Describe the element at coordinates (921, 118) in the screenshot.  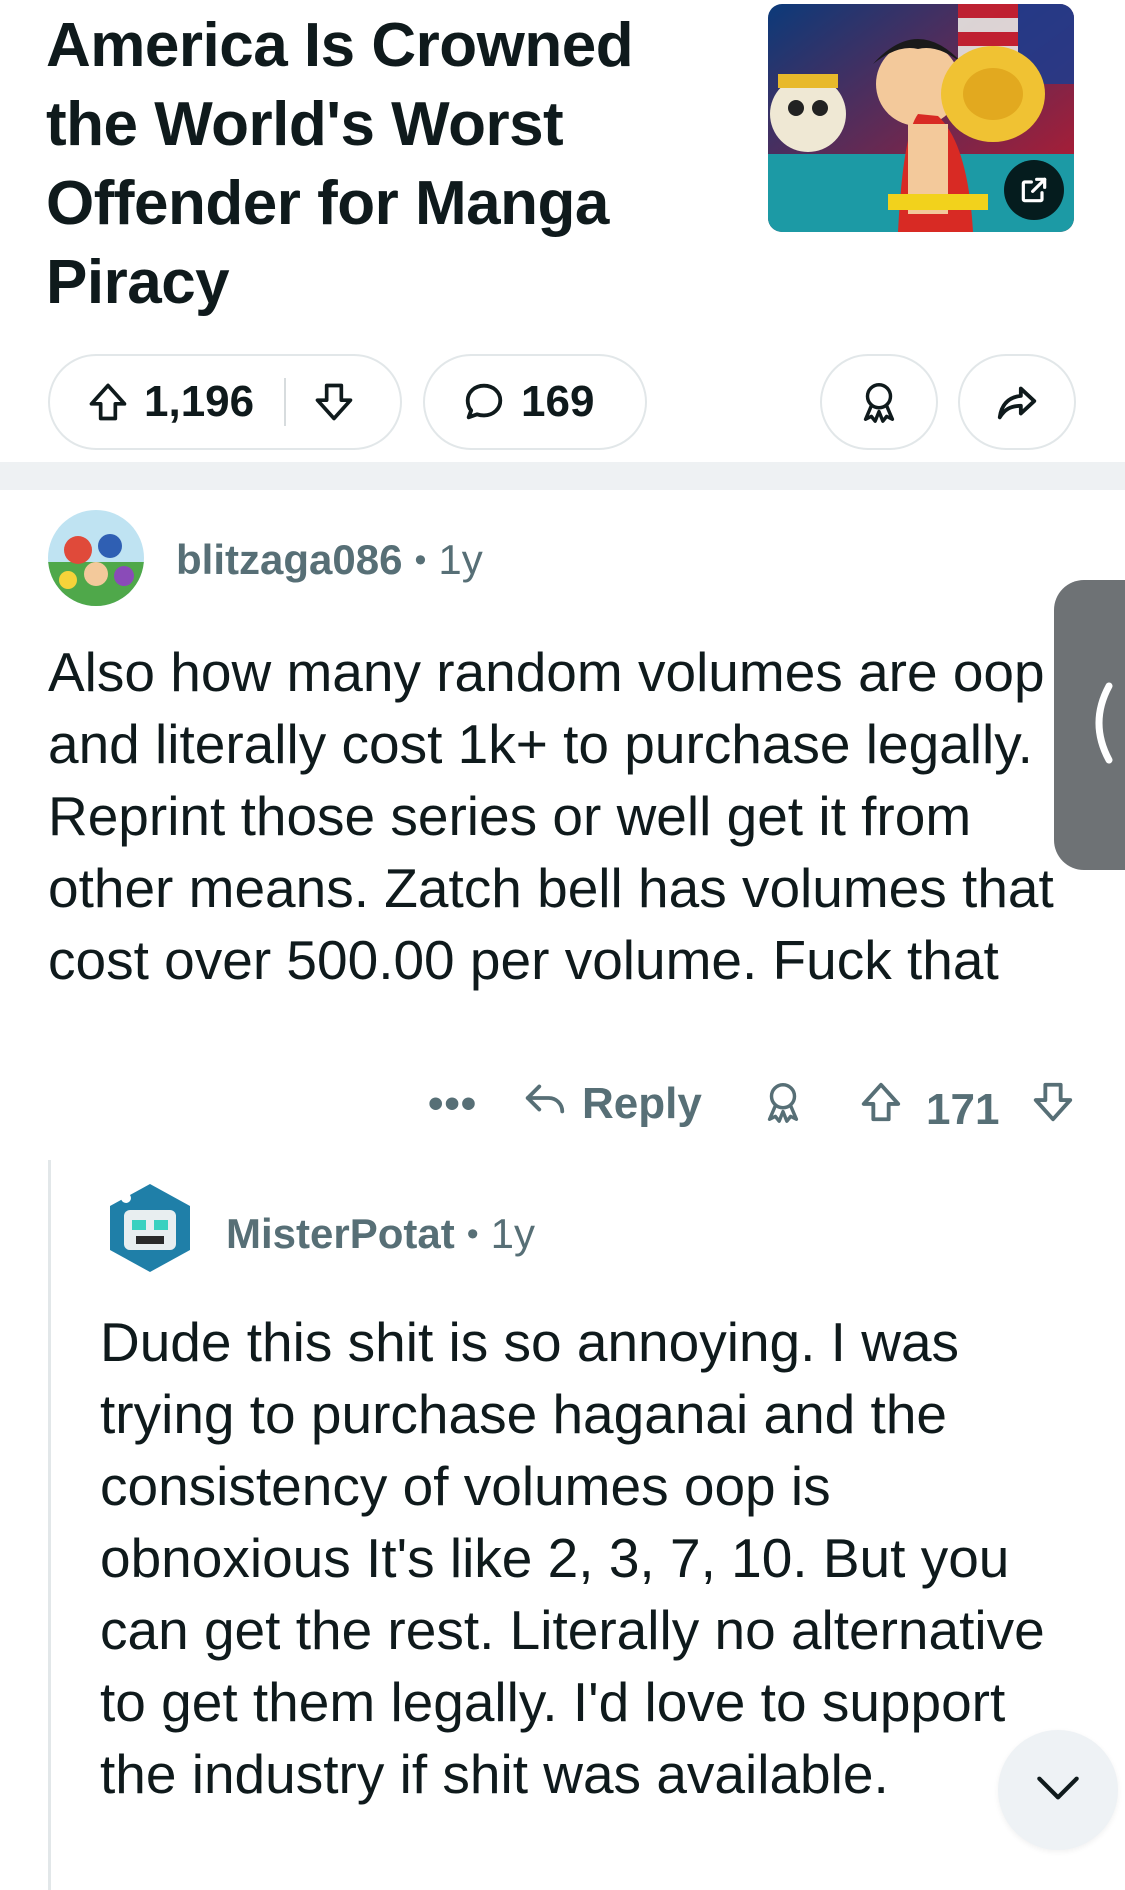
I see `post-thumbnail` at that location.